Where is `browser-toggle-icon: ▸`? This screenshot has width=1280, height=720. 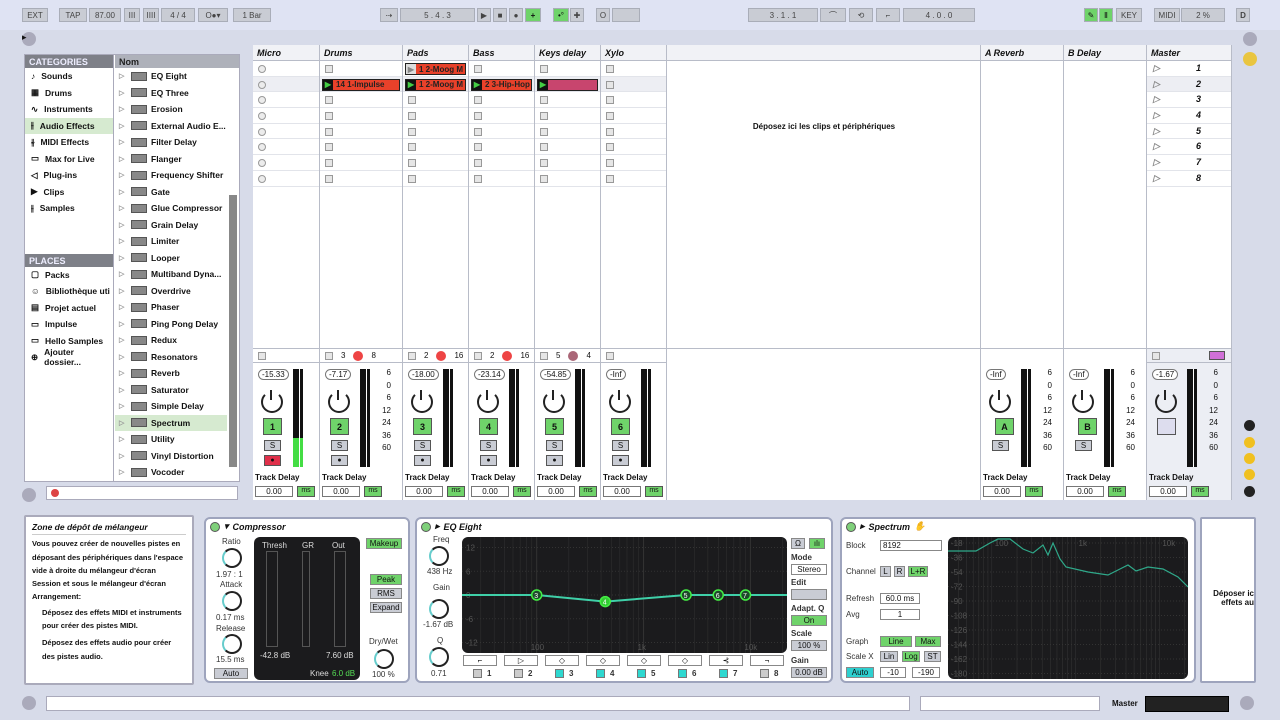
browser-toggle-icon: ▸ is located at coordinates (29, 39).